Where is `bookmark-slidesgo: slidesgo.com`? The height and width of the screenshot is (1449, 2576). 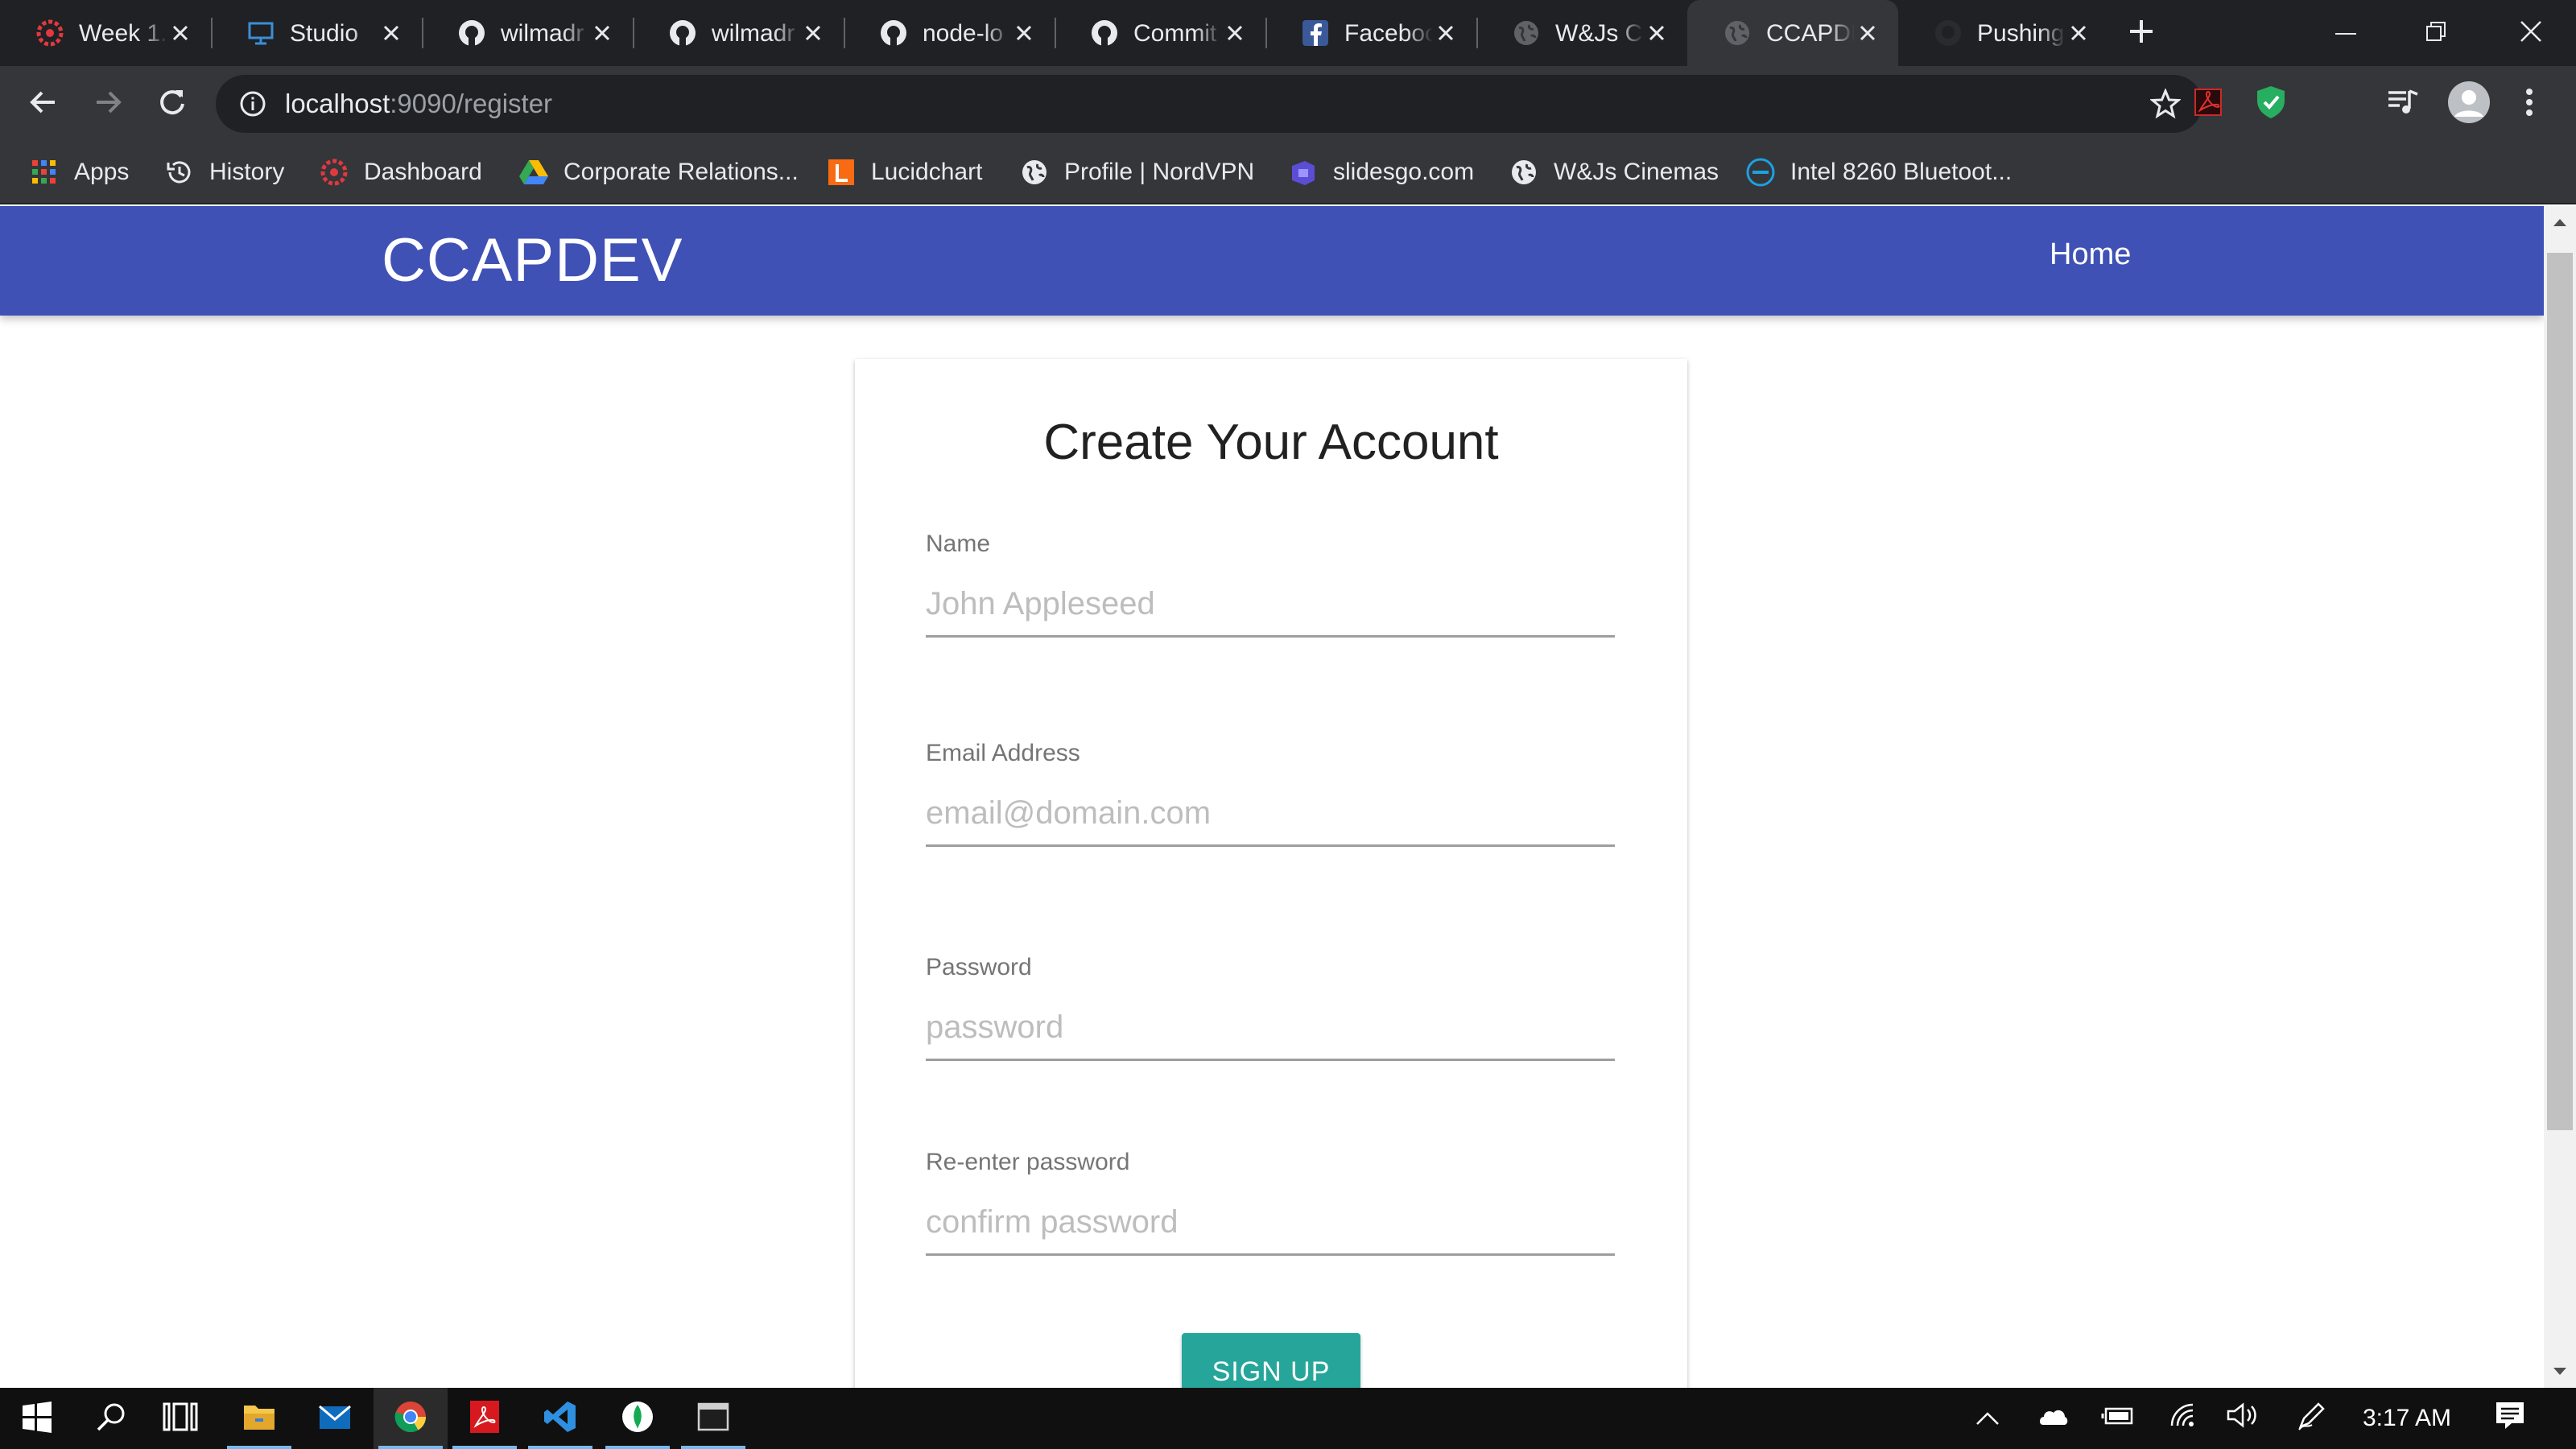 bookmark-slidesgo: slidesgo.com is located at coordinates (1381, 172).